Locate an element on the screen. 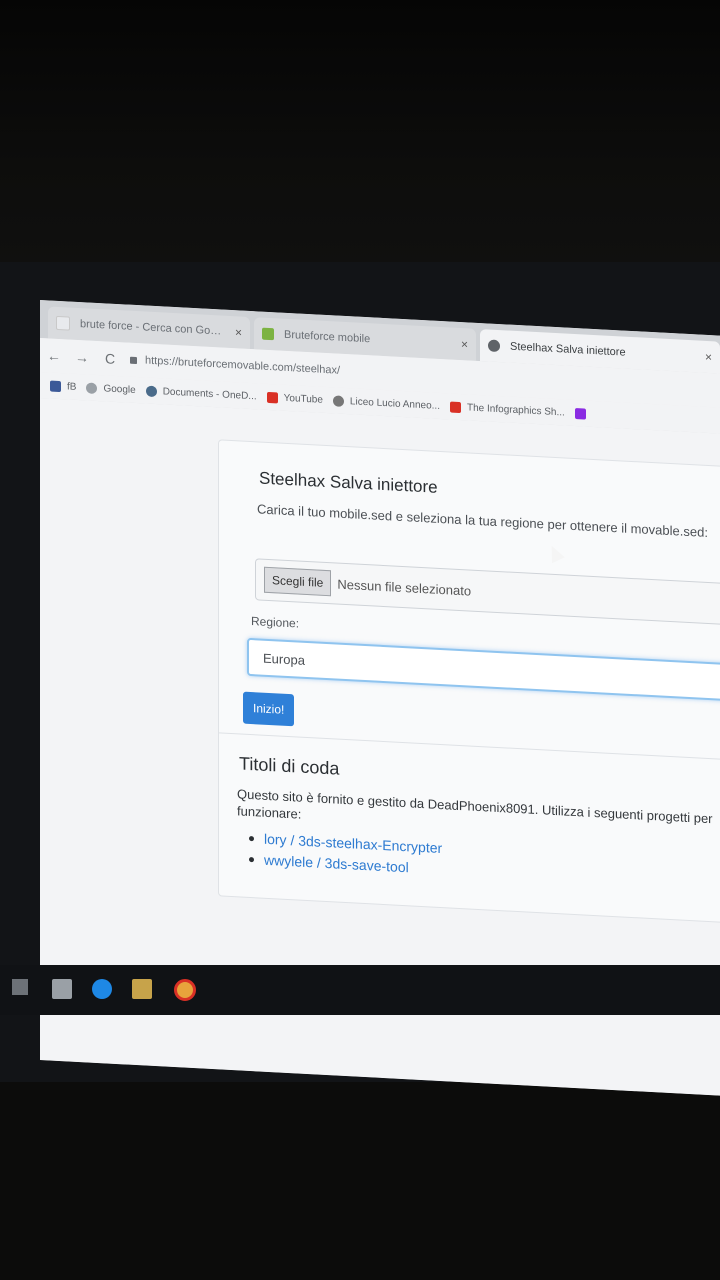 This screenshot has height=1280, width=720. bookmark-youtube: YouTube is located at coordinates (294, 398).